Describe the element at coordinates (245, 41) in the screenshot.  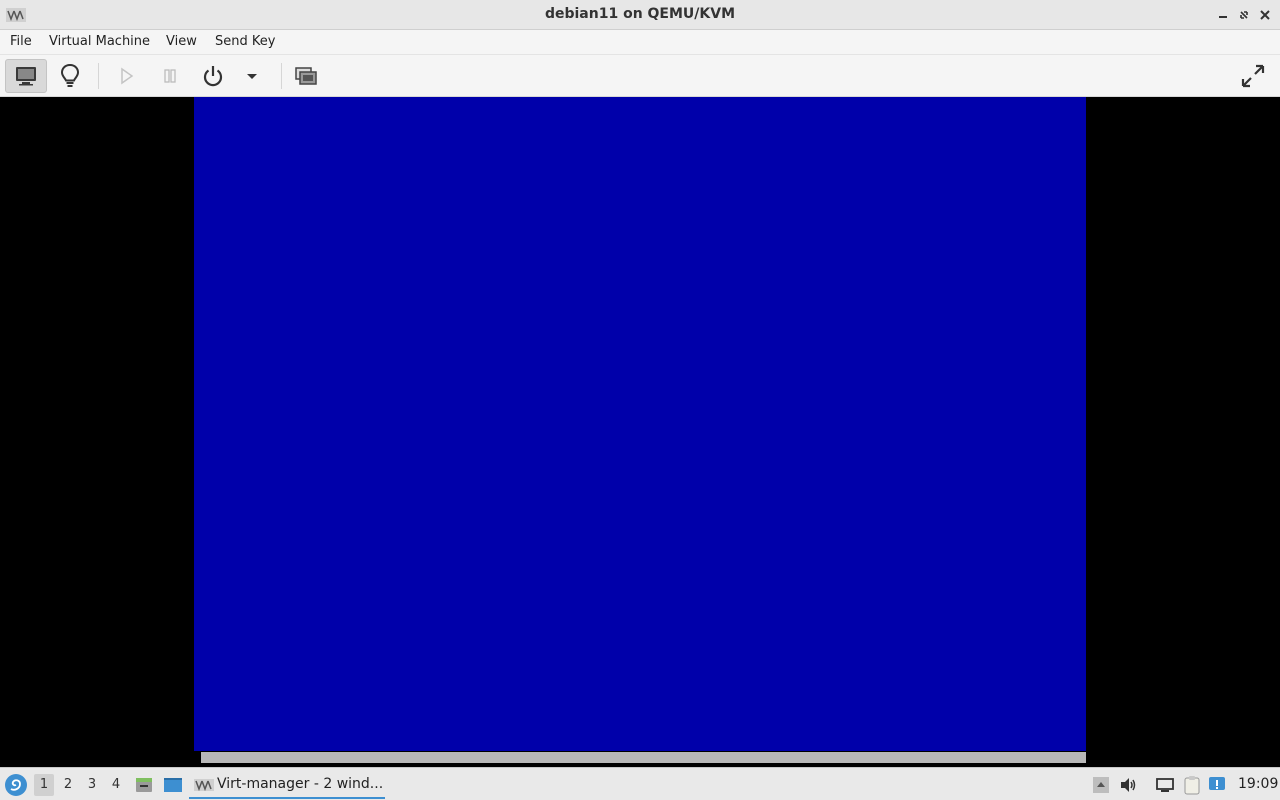
I see `menu-send-key: Send Key` at that location.